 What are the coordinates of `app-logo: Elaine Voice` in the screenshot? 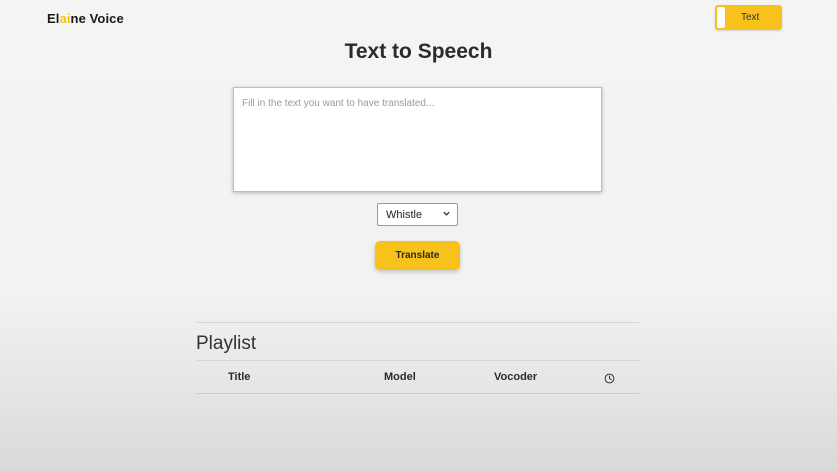 It's located at (85, 18).